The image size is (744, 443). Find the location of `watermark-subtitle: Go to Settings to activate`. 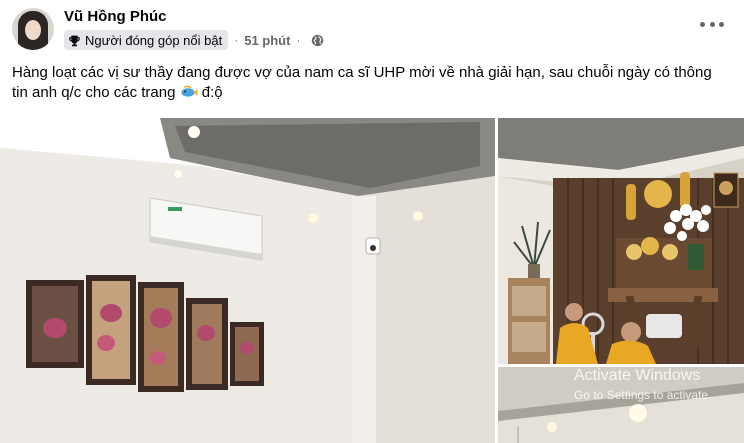

watermark-subtitle: Go to Settings to activate is located at coordinates (641, 395).